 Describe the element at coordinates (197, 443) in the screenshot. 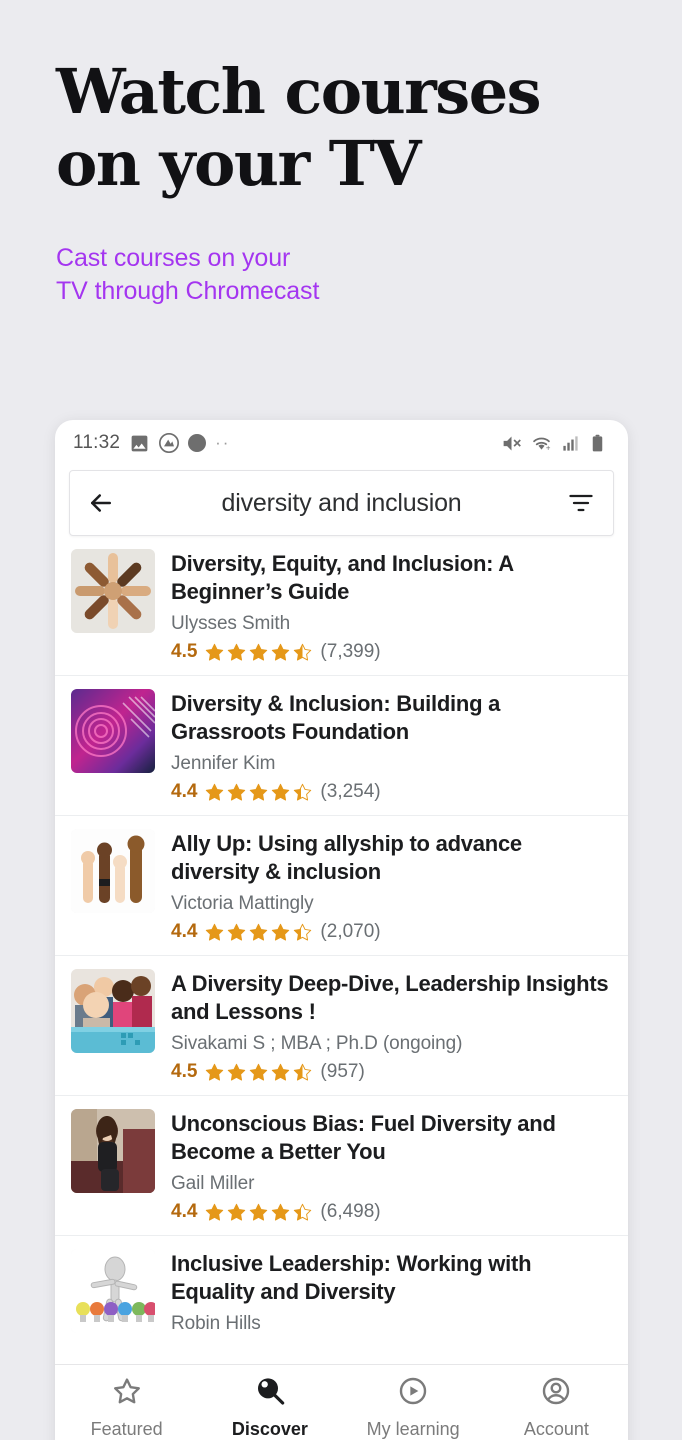

I see `circle-icon` at that location.